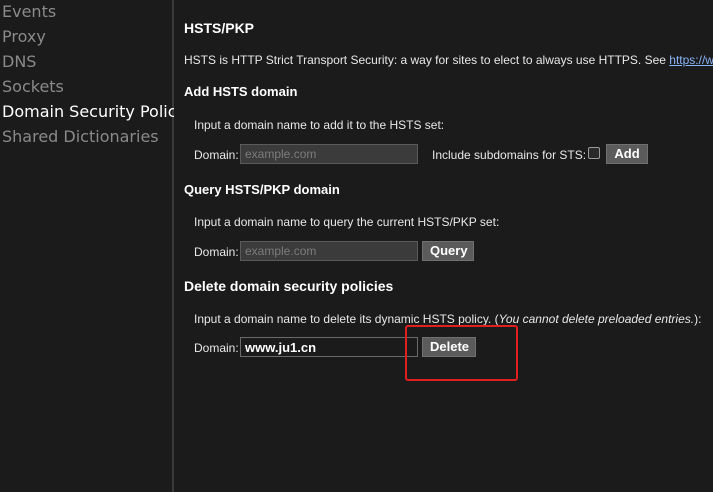  What do you see at coordinates (596, 319) in the screenshot?
I see `delete-description-note: You cannot delete preloaded entries.` at bounding box center [596, 319].